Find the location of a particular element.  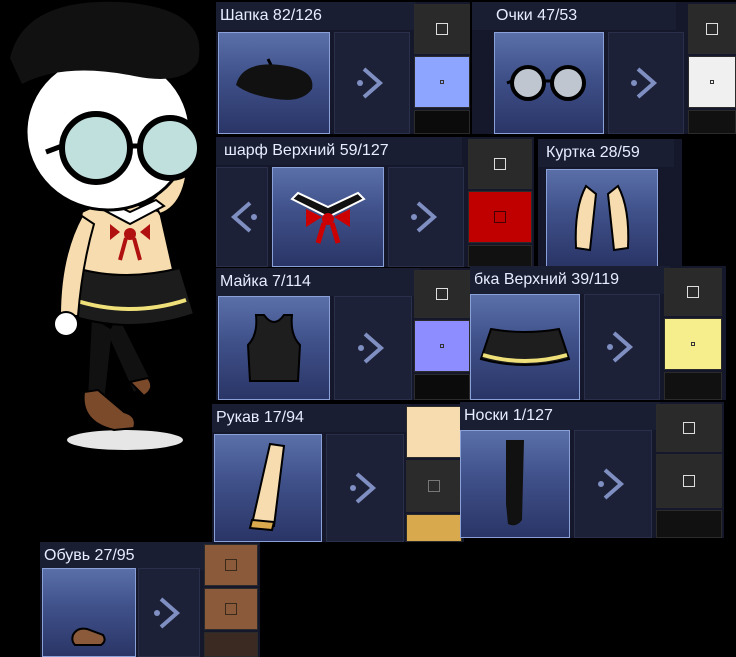

item-slot-scarf is located at coordinates (328, 217).